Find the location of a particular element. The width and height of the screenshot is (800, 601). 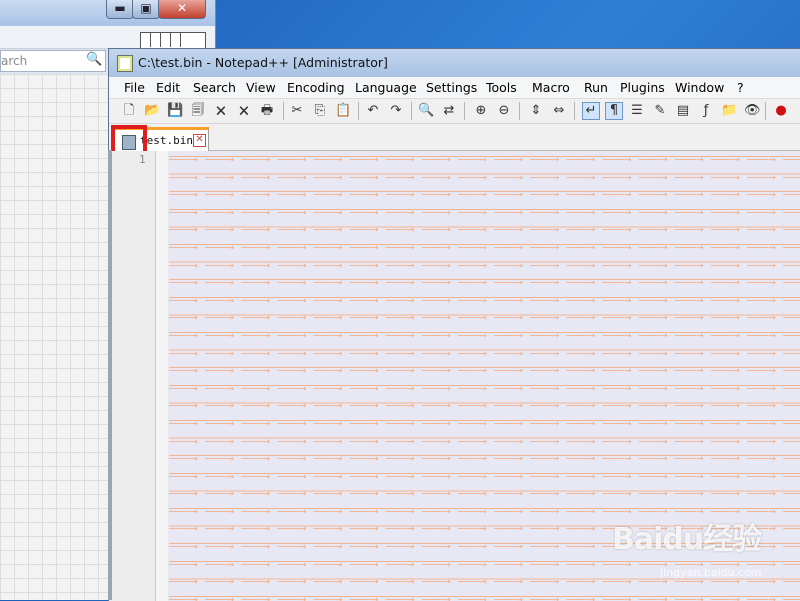

print-icon: 🖶 is located at coordinates (267, 111).